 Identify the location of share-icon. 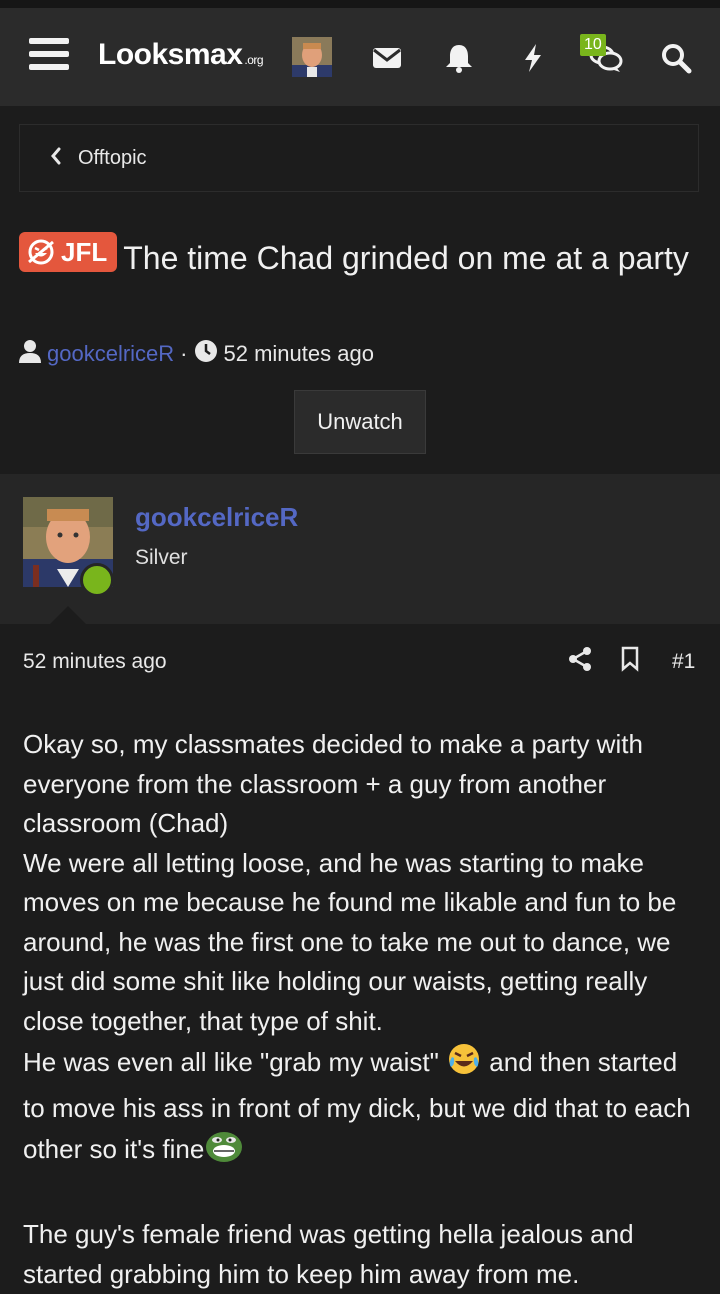
(580, 661).